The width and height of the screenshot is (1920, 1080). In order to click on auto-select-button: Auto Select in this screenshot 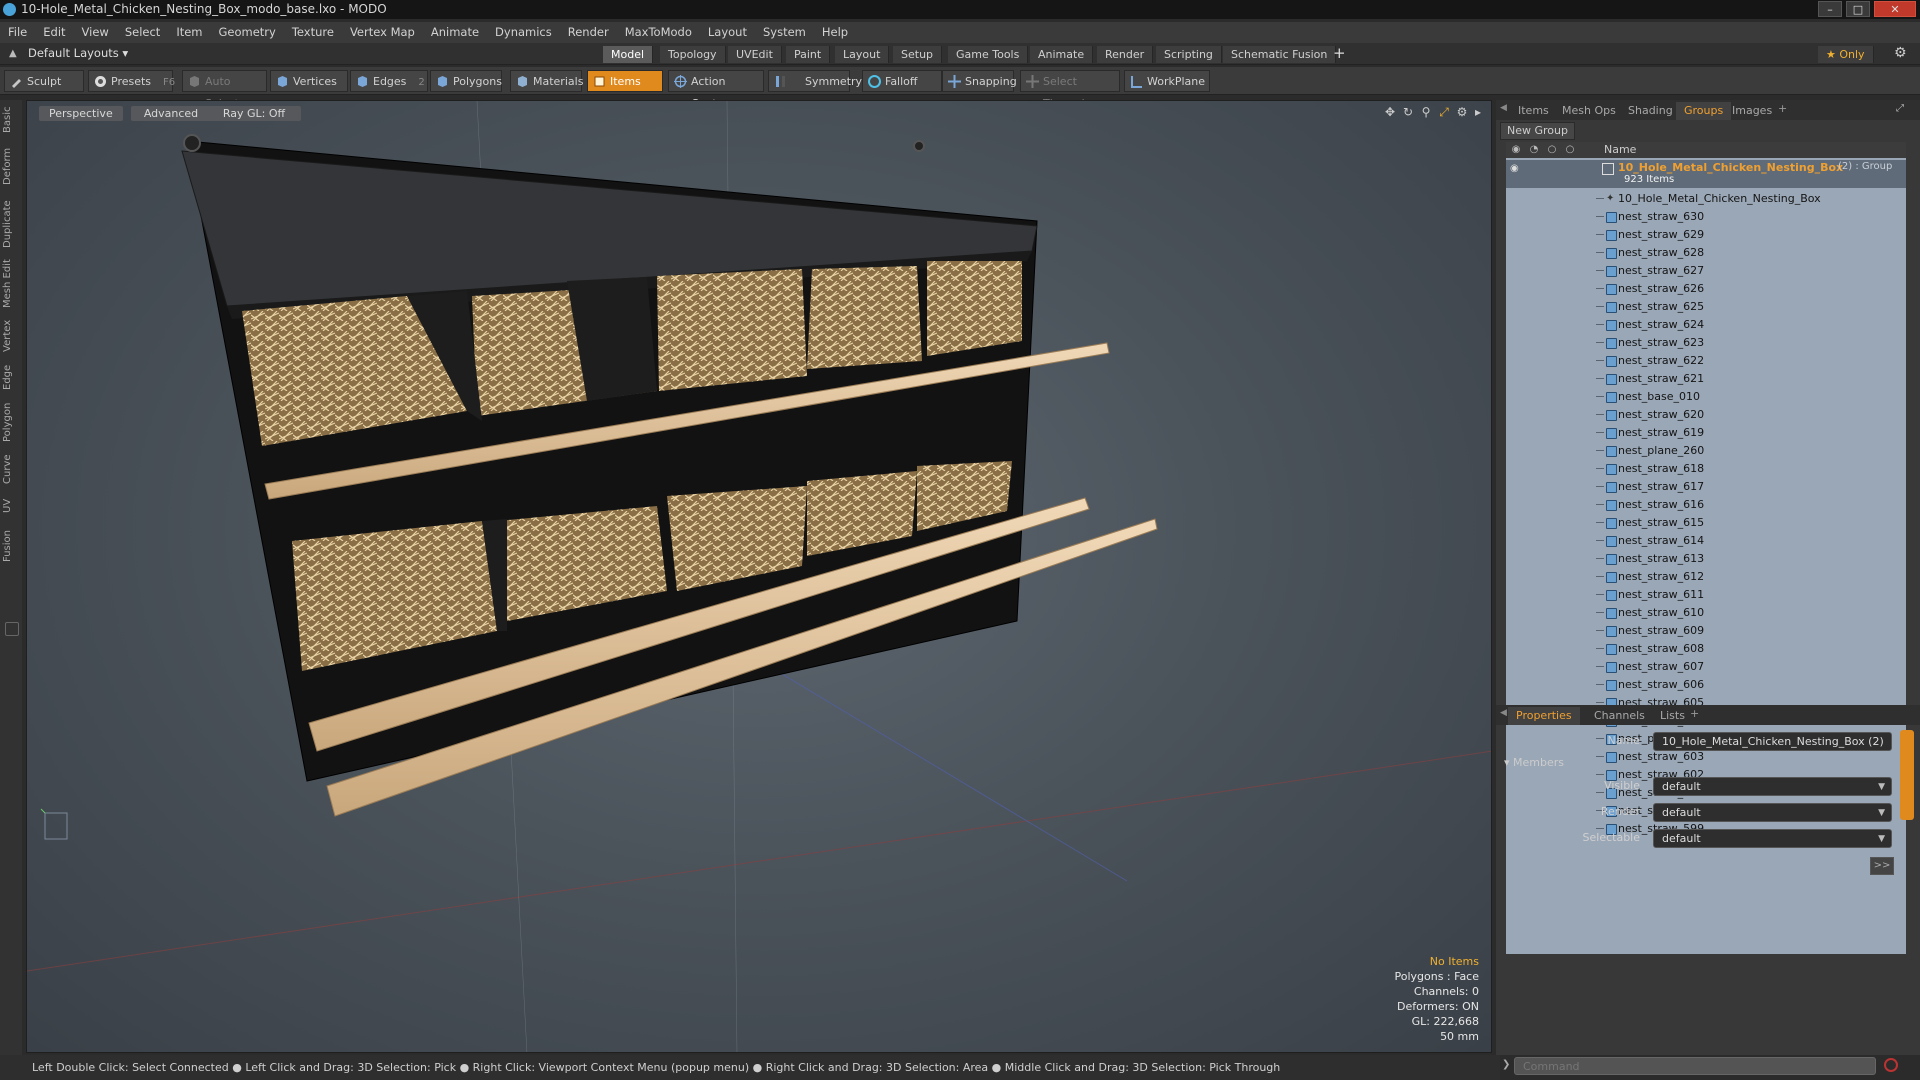, I will do `click(224, 90)`.